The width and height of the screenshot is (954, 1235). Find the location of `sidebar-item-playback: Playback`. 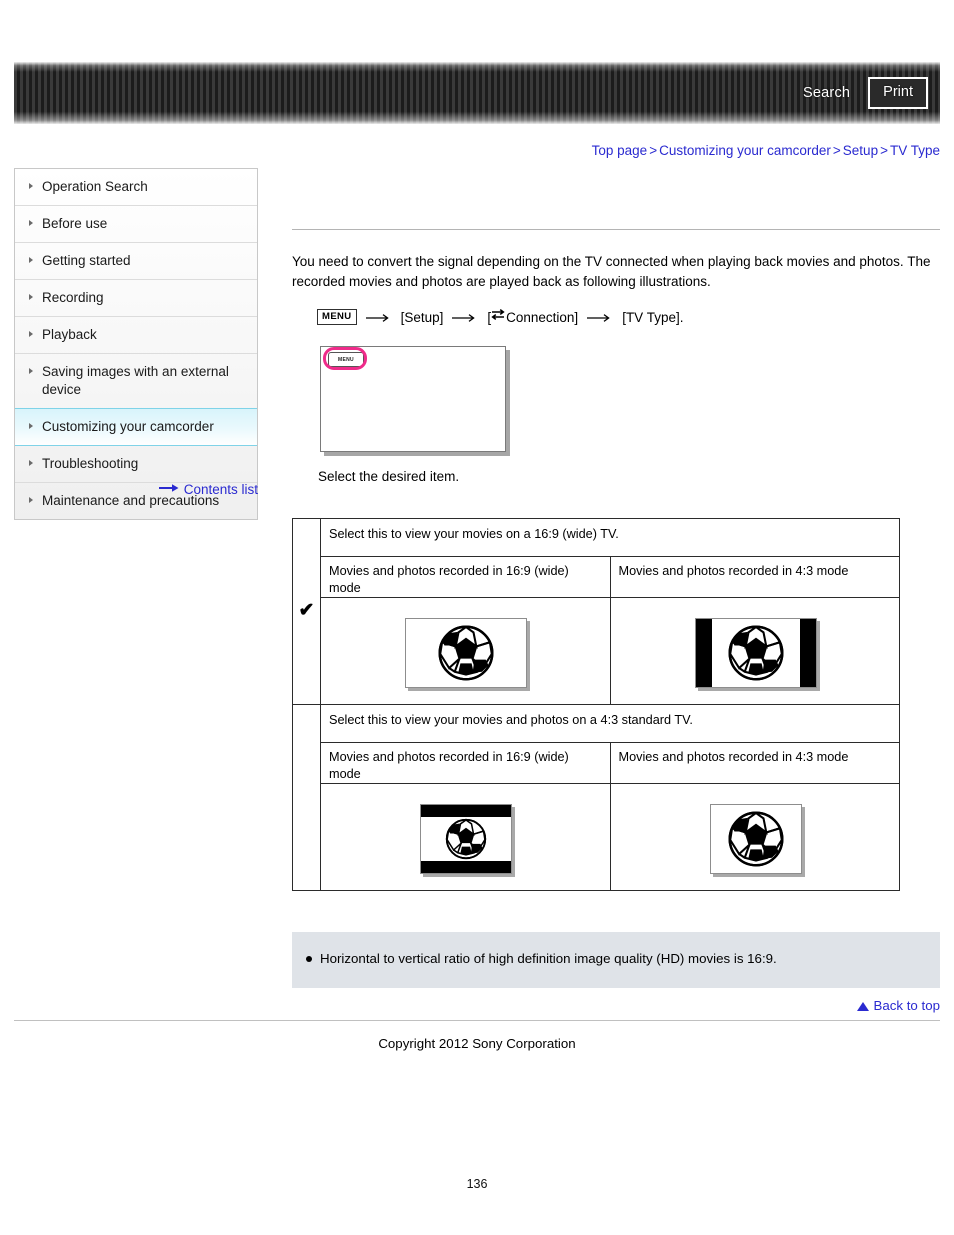

sidebar-item-playback: Playback is located at coordinates (136, 335).